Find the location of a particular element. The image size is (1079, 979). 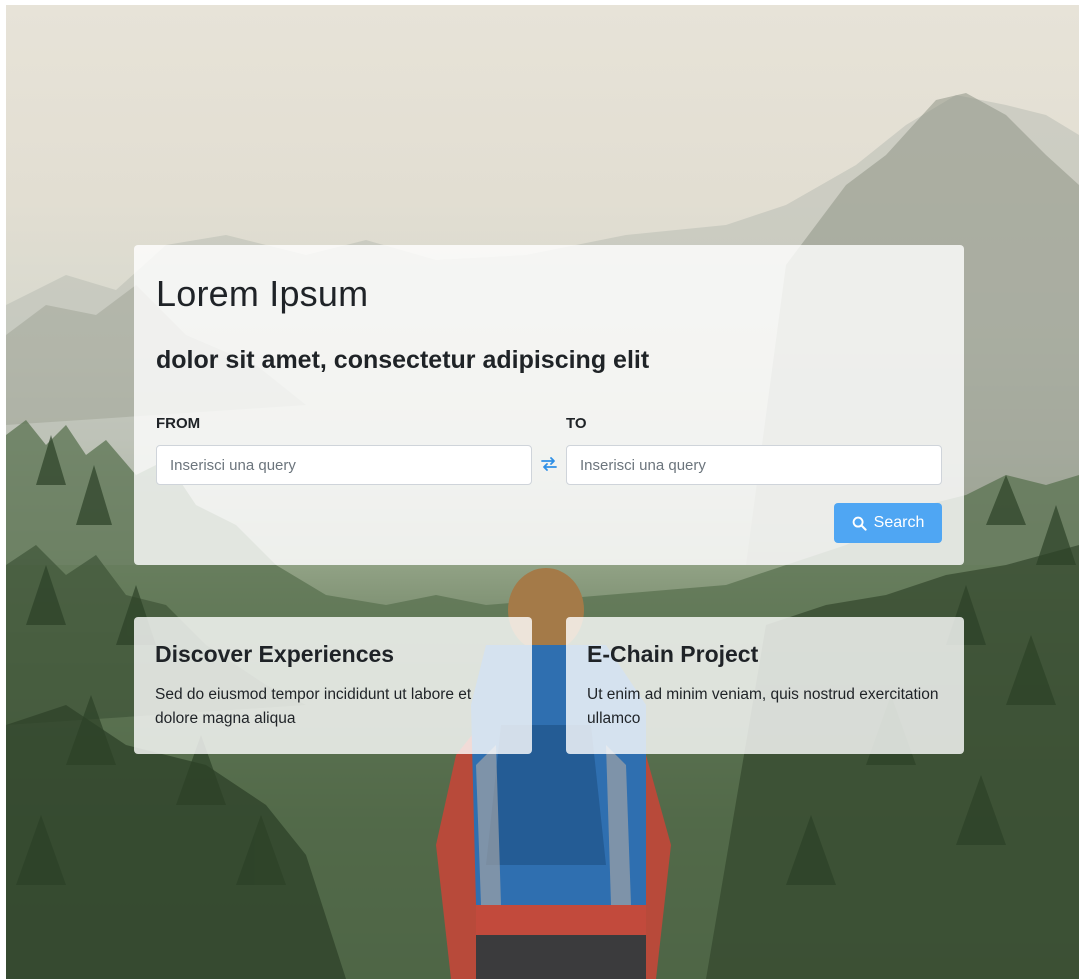

to-label: TO is located at coordinates (576, 423).